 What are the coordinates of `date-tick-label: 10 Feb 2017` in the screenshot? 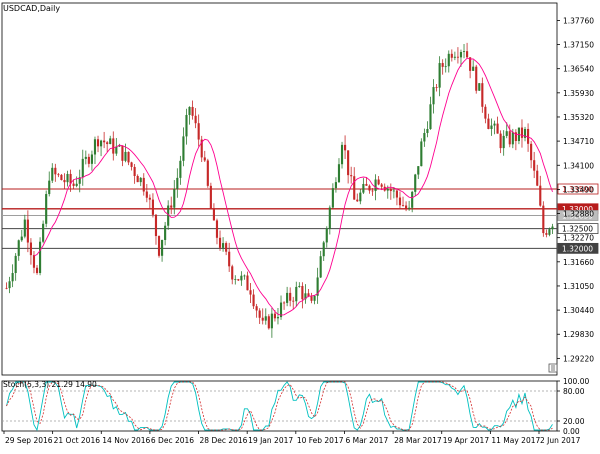 It's located at (320, 440).